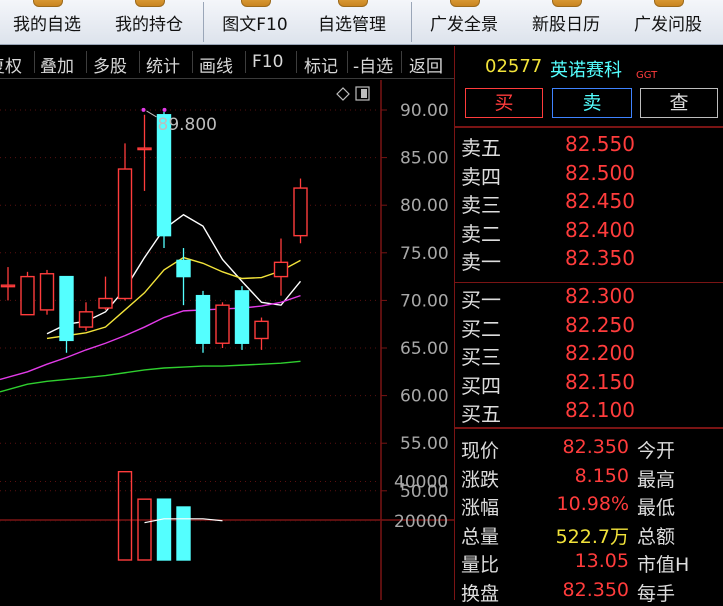 This screenshot has width=723, height=606. Describe the element at coordinates (600, 201) in the screenshot. I see `ask-row-price: 82.450` at that location.